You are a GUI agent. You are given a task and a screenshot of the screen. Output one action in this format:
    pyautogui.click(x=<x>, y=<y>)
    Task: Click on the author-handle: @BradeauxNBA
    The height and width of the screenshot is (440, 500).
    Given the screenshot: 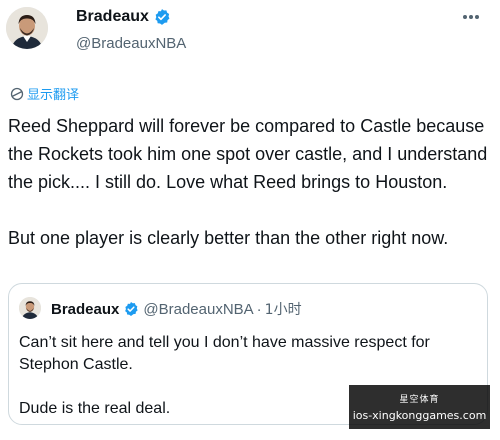 What is the action you would take?
    pyautogui.click(x=131, y=43)
    